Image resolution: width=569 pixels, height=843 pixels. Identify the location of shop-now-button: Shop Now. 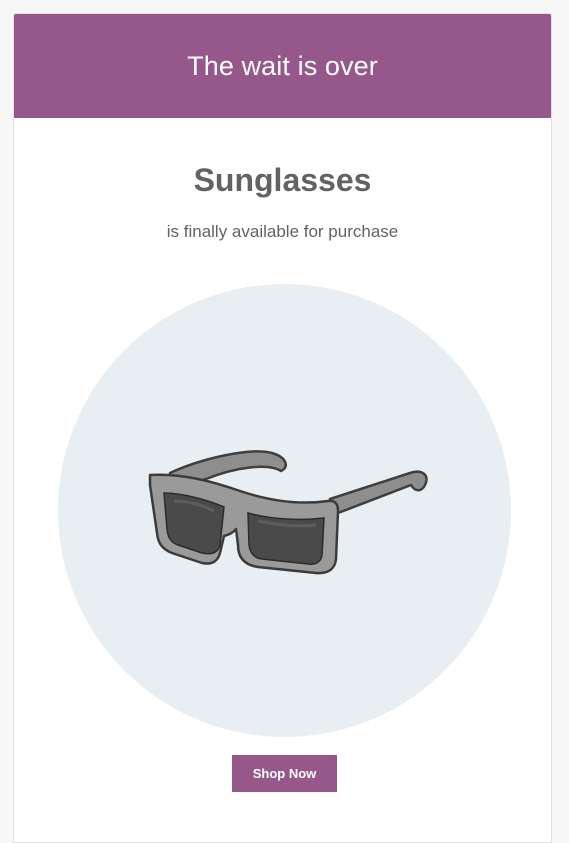
(284, 773).